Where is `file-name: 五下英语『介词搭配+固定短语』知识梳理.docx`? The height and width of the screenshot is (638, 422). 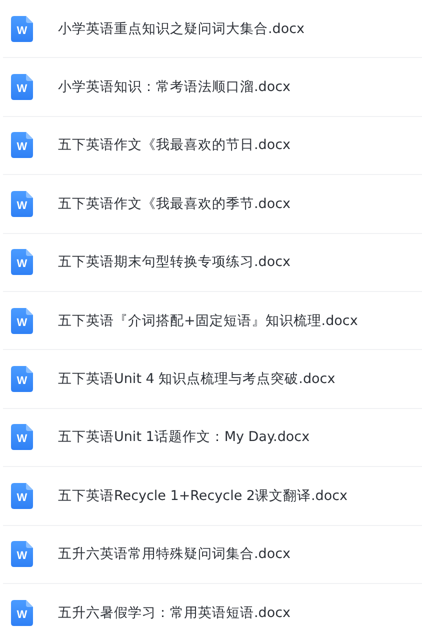
file-name: 五下英语『介词搭配+固定短语』知识梳理.docx is located at coordinates (208, 321).